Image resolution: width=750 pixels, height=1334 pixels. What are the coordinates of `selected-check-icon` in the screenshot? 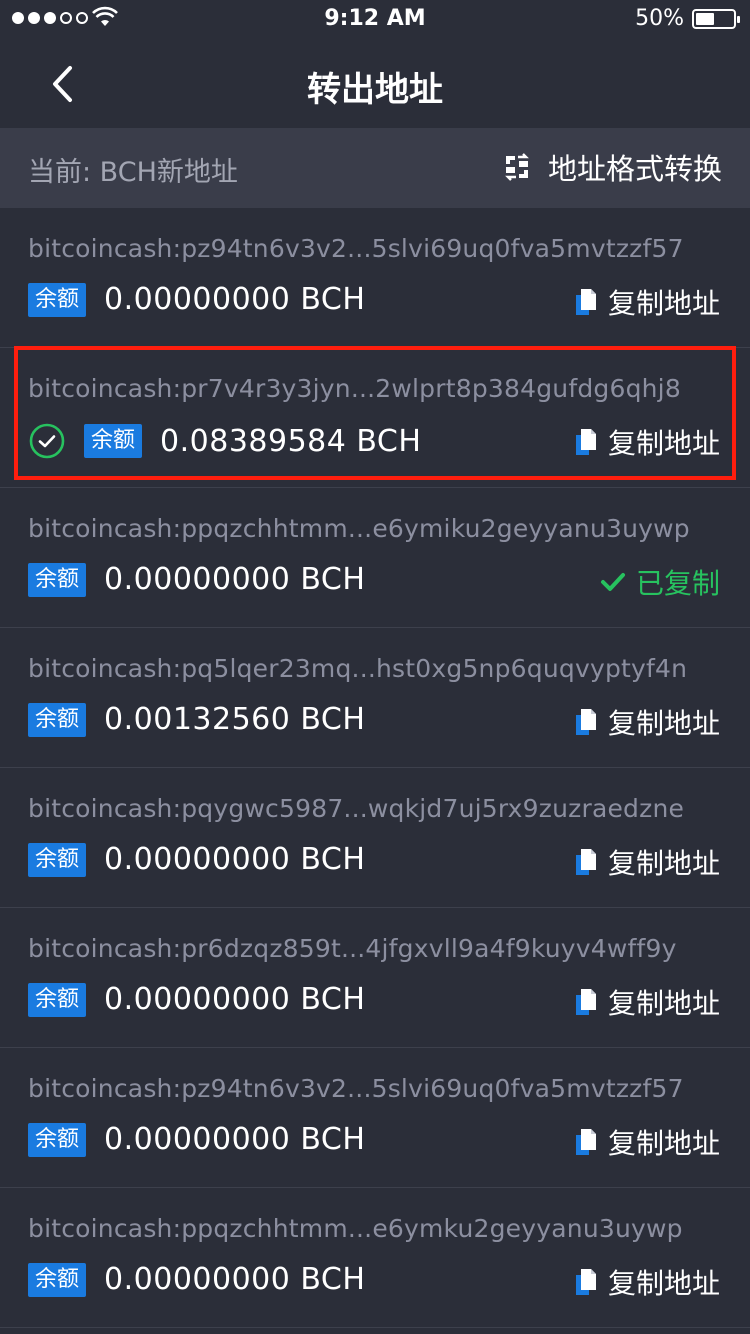 It's located at (47, 441).